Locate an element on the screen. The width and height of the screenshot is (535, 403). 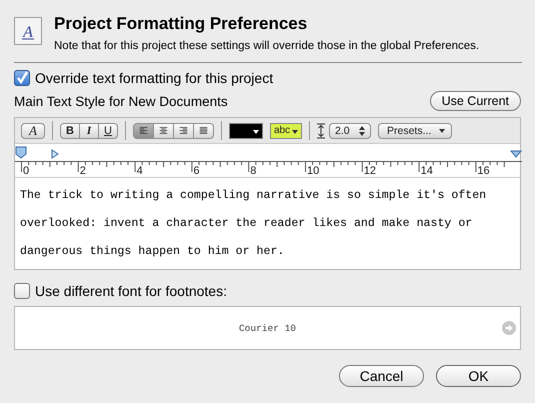
font-icon: A is located at coordinates (28, 31).